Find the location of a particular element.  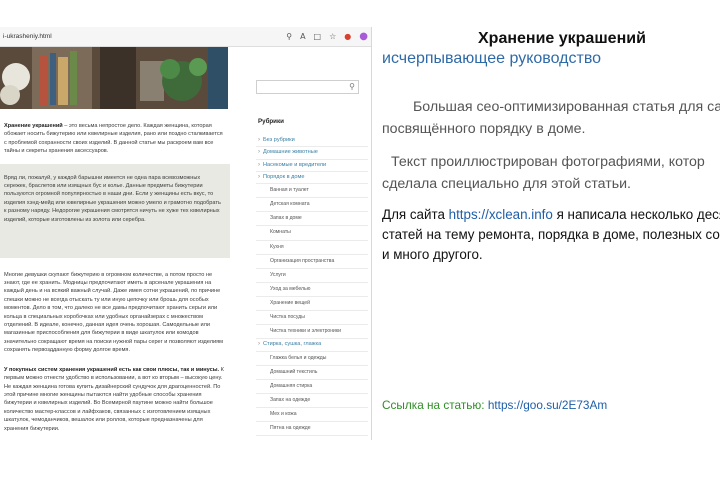

category-label: Уход за мебелью is located at coordinates (290, 288).